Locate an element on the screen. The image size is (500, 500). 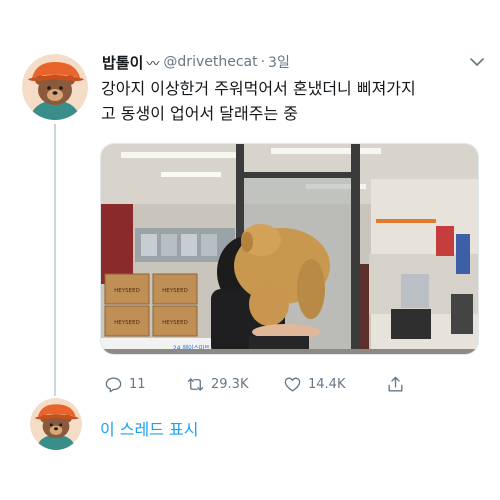
thread-connector-line is located at coordinates (55, 260).